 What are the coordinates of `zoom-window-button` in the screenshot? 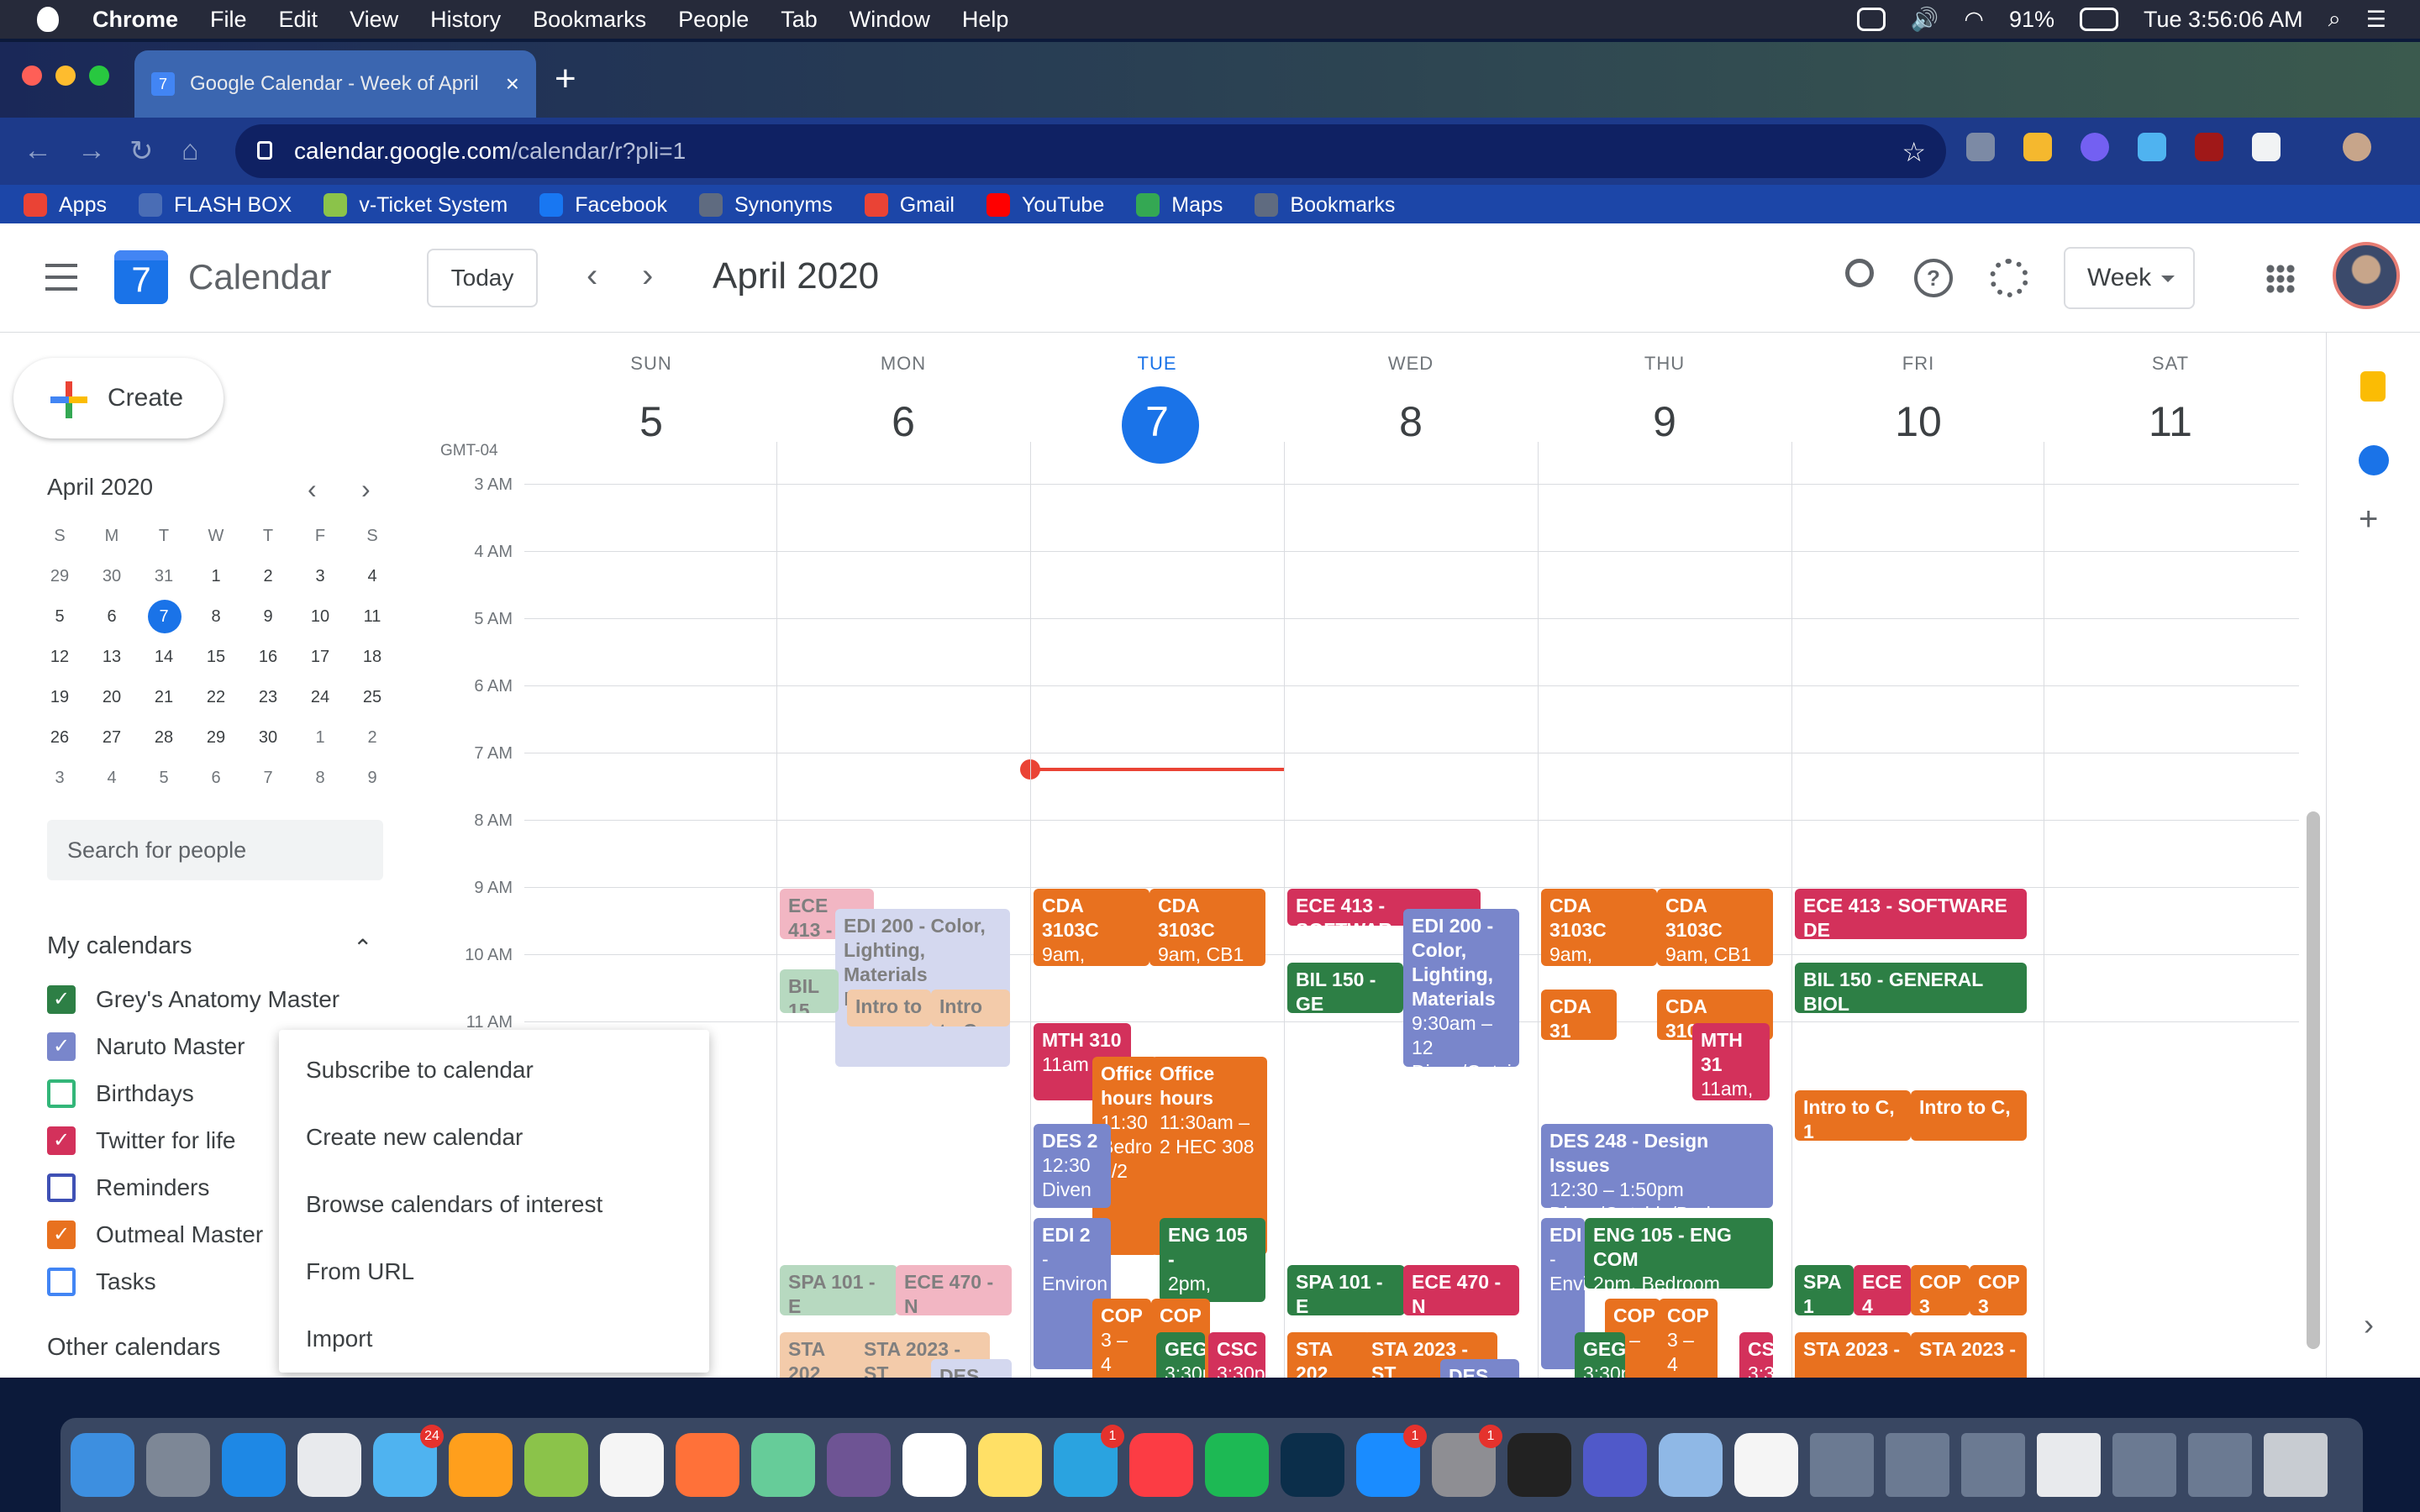 It's located at (99, 76).